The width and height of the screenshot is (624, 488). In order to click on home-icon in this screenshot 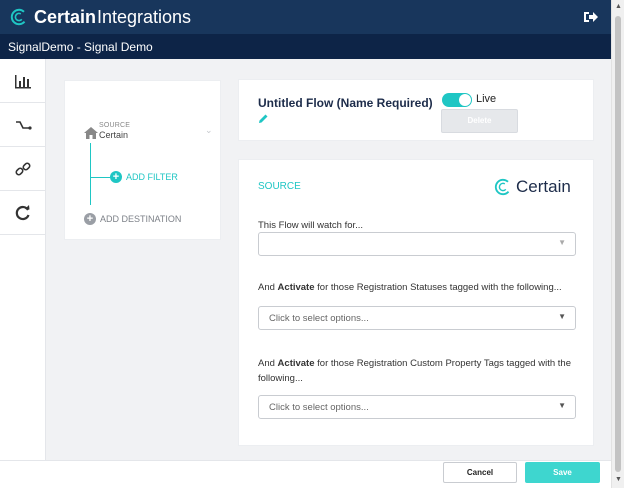, I will do `click(91, 134)`.